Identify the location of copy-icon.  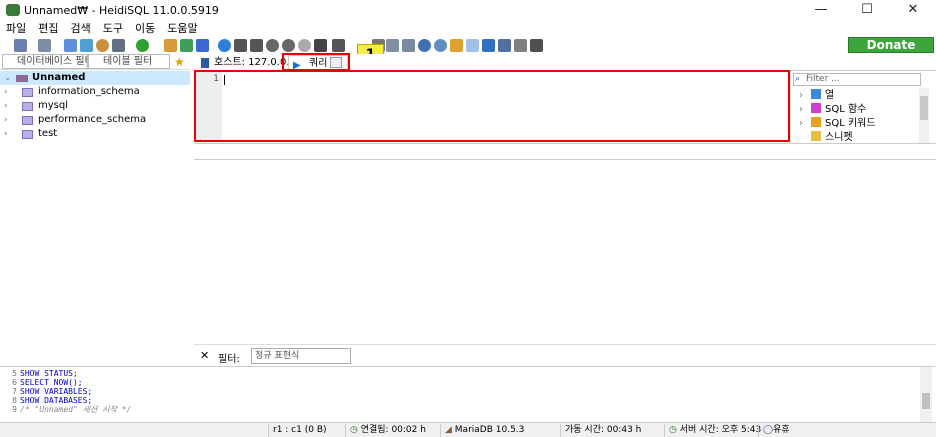
(70, 45).